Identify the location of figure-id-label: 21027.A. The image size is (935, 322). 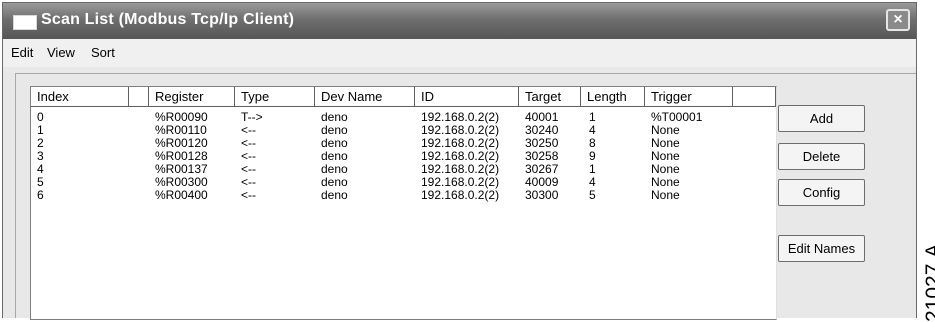
(928, 282).